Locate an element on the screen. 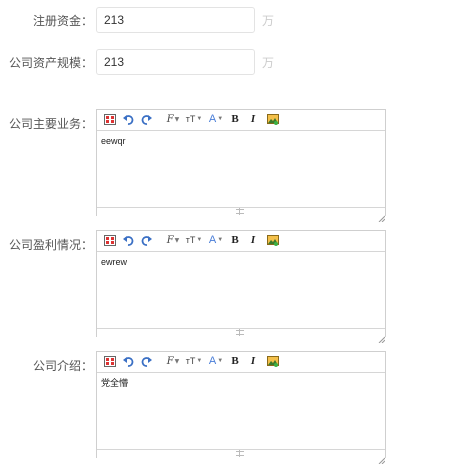 The width and height of the screenshot is (453, 469). intro-content: 党全懵 is located at coordinates (241, 411).